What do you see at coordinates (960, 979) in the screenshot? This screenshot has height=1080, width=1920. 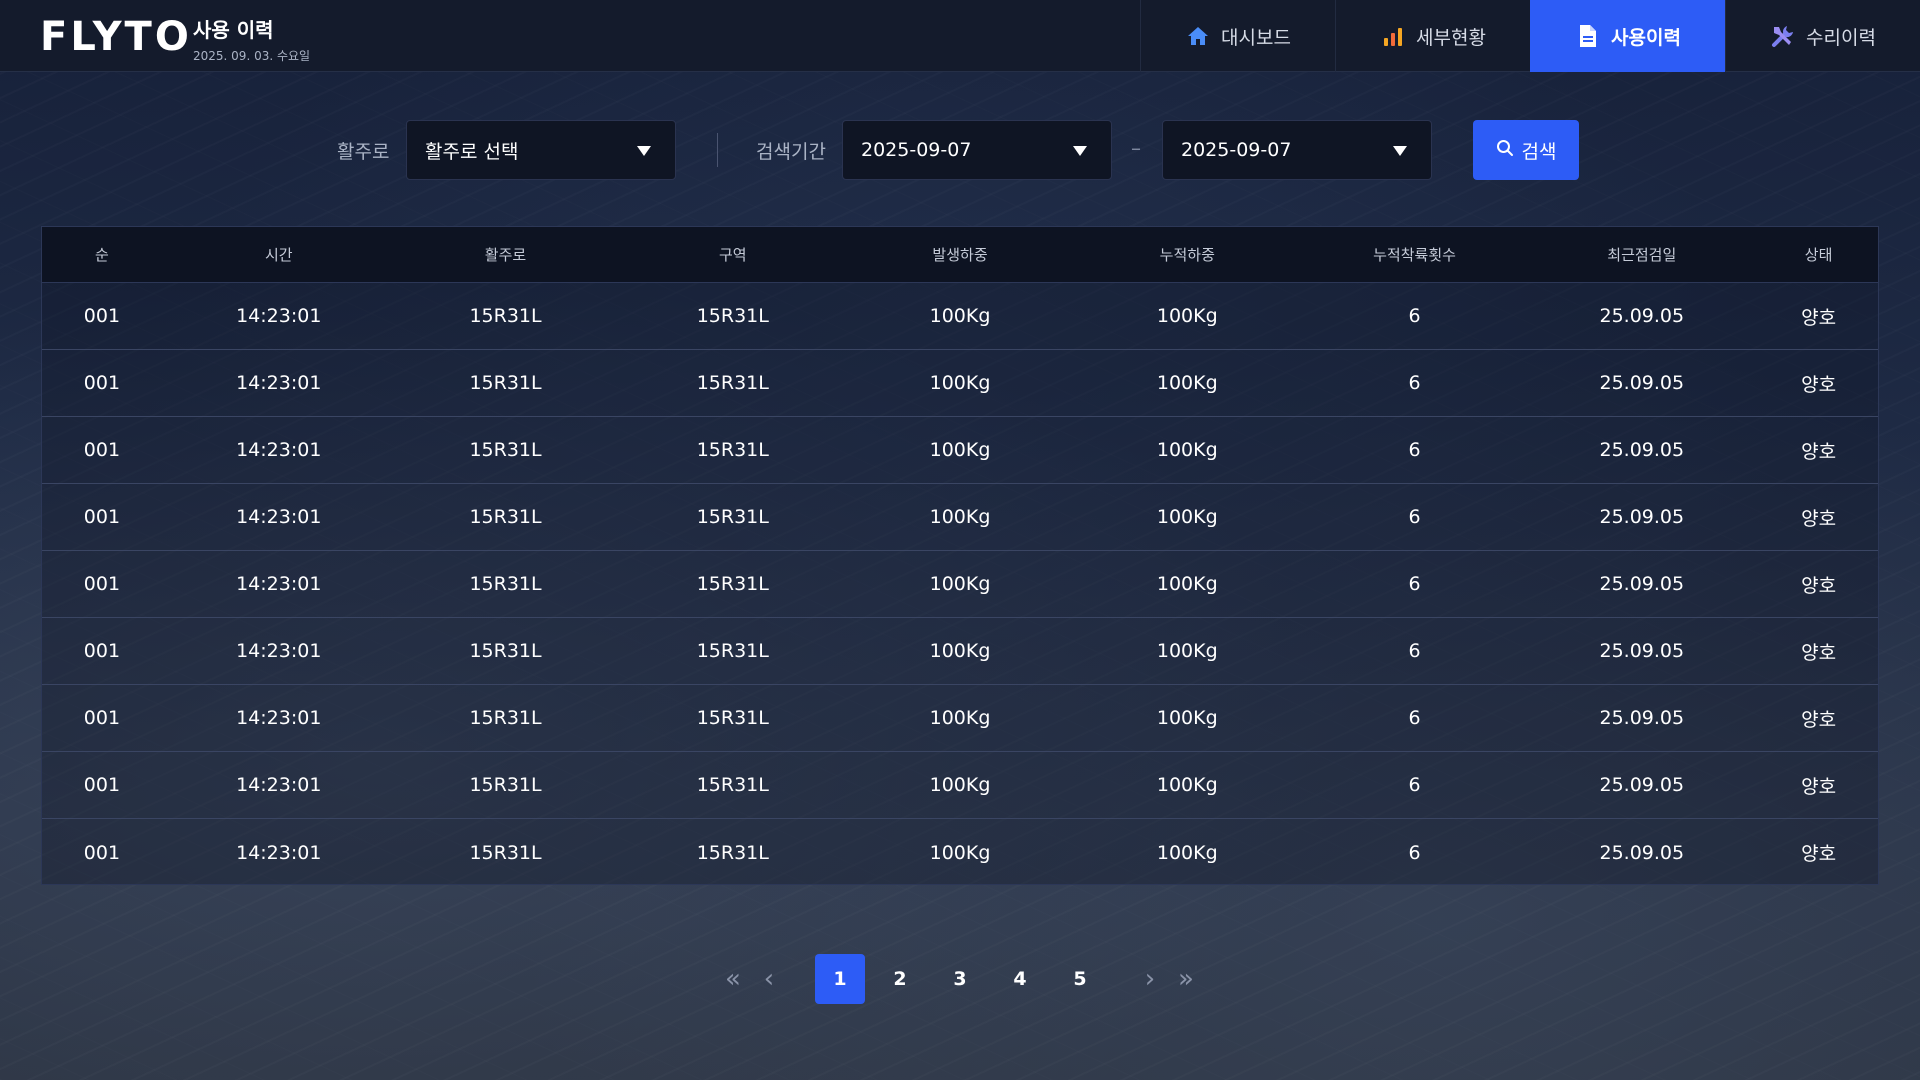 I see `page-button-3: 3` at bounding box center [960, 979].